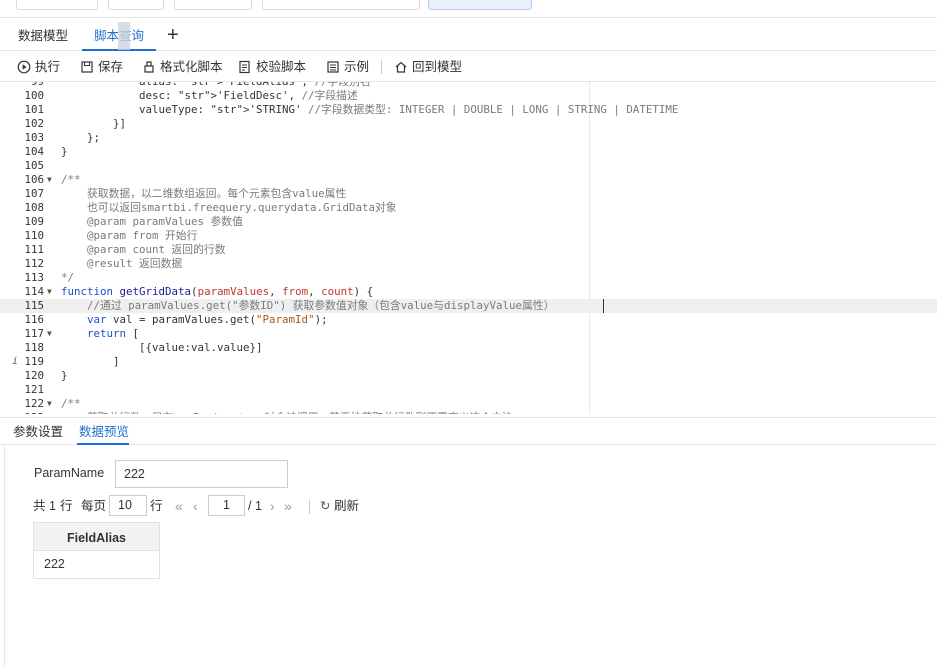 The width and height of the screenshot is (937, 667). What do you see at coordinates (34, 123) in the screenshot?
I see `line-number: 102` at bounding box center [34, 123].